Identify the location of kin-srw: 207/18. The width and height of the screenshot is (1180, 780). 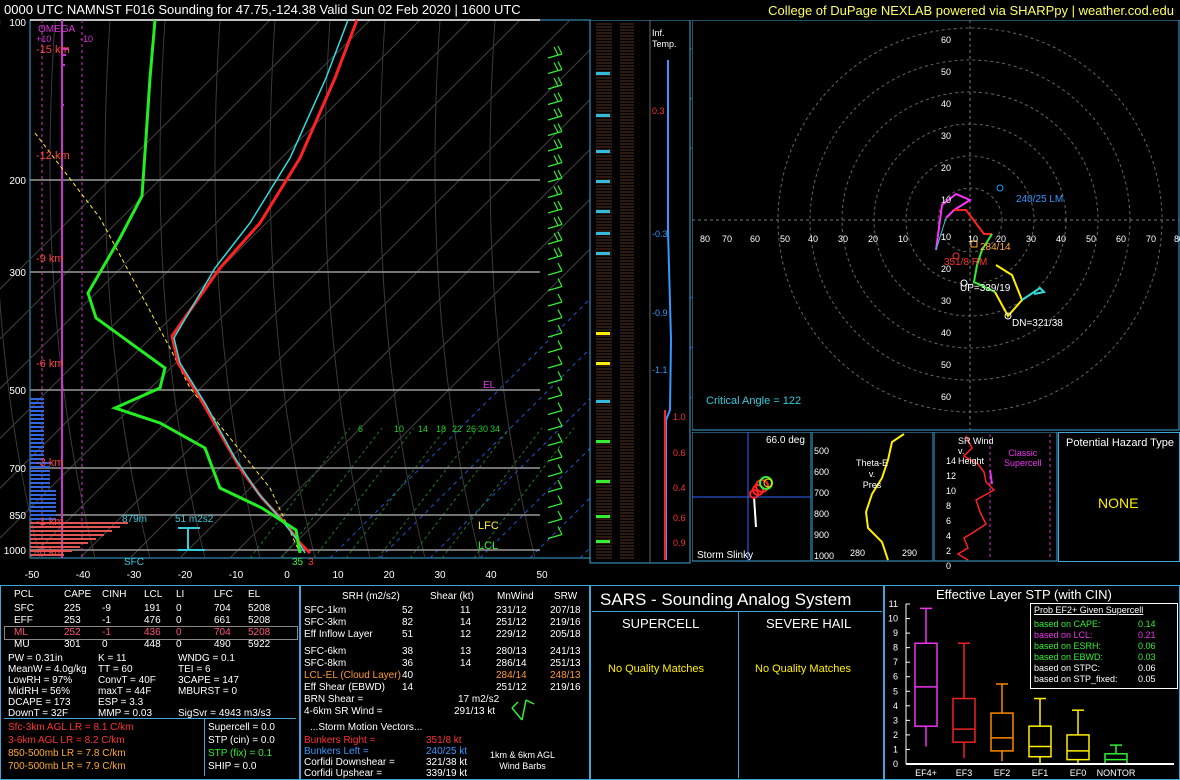
(565, 610).